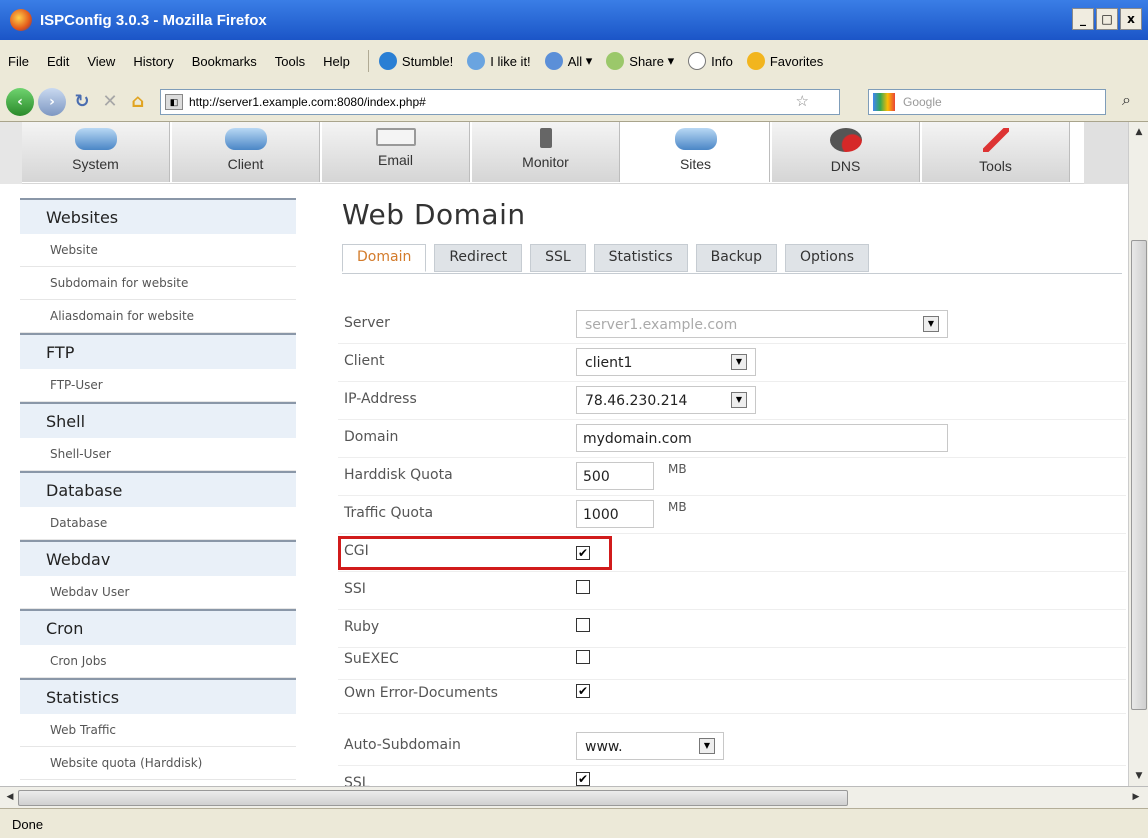  I want to click on sidebar-item-database: Database, so click(158, 523).